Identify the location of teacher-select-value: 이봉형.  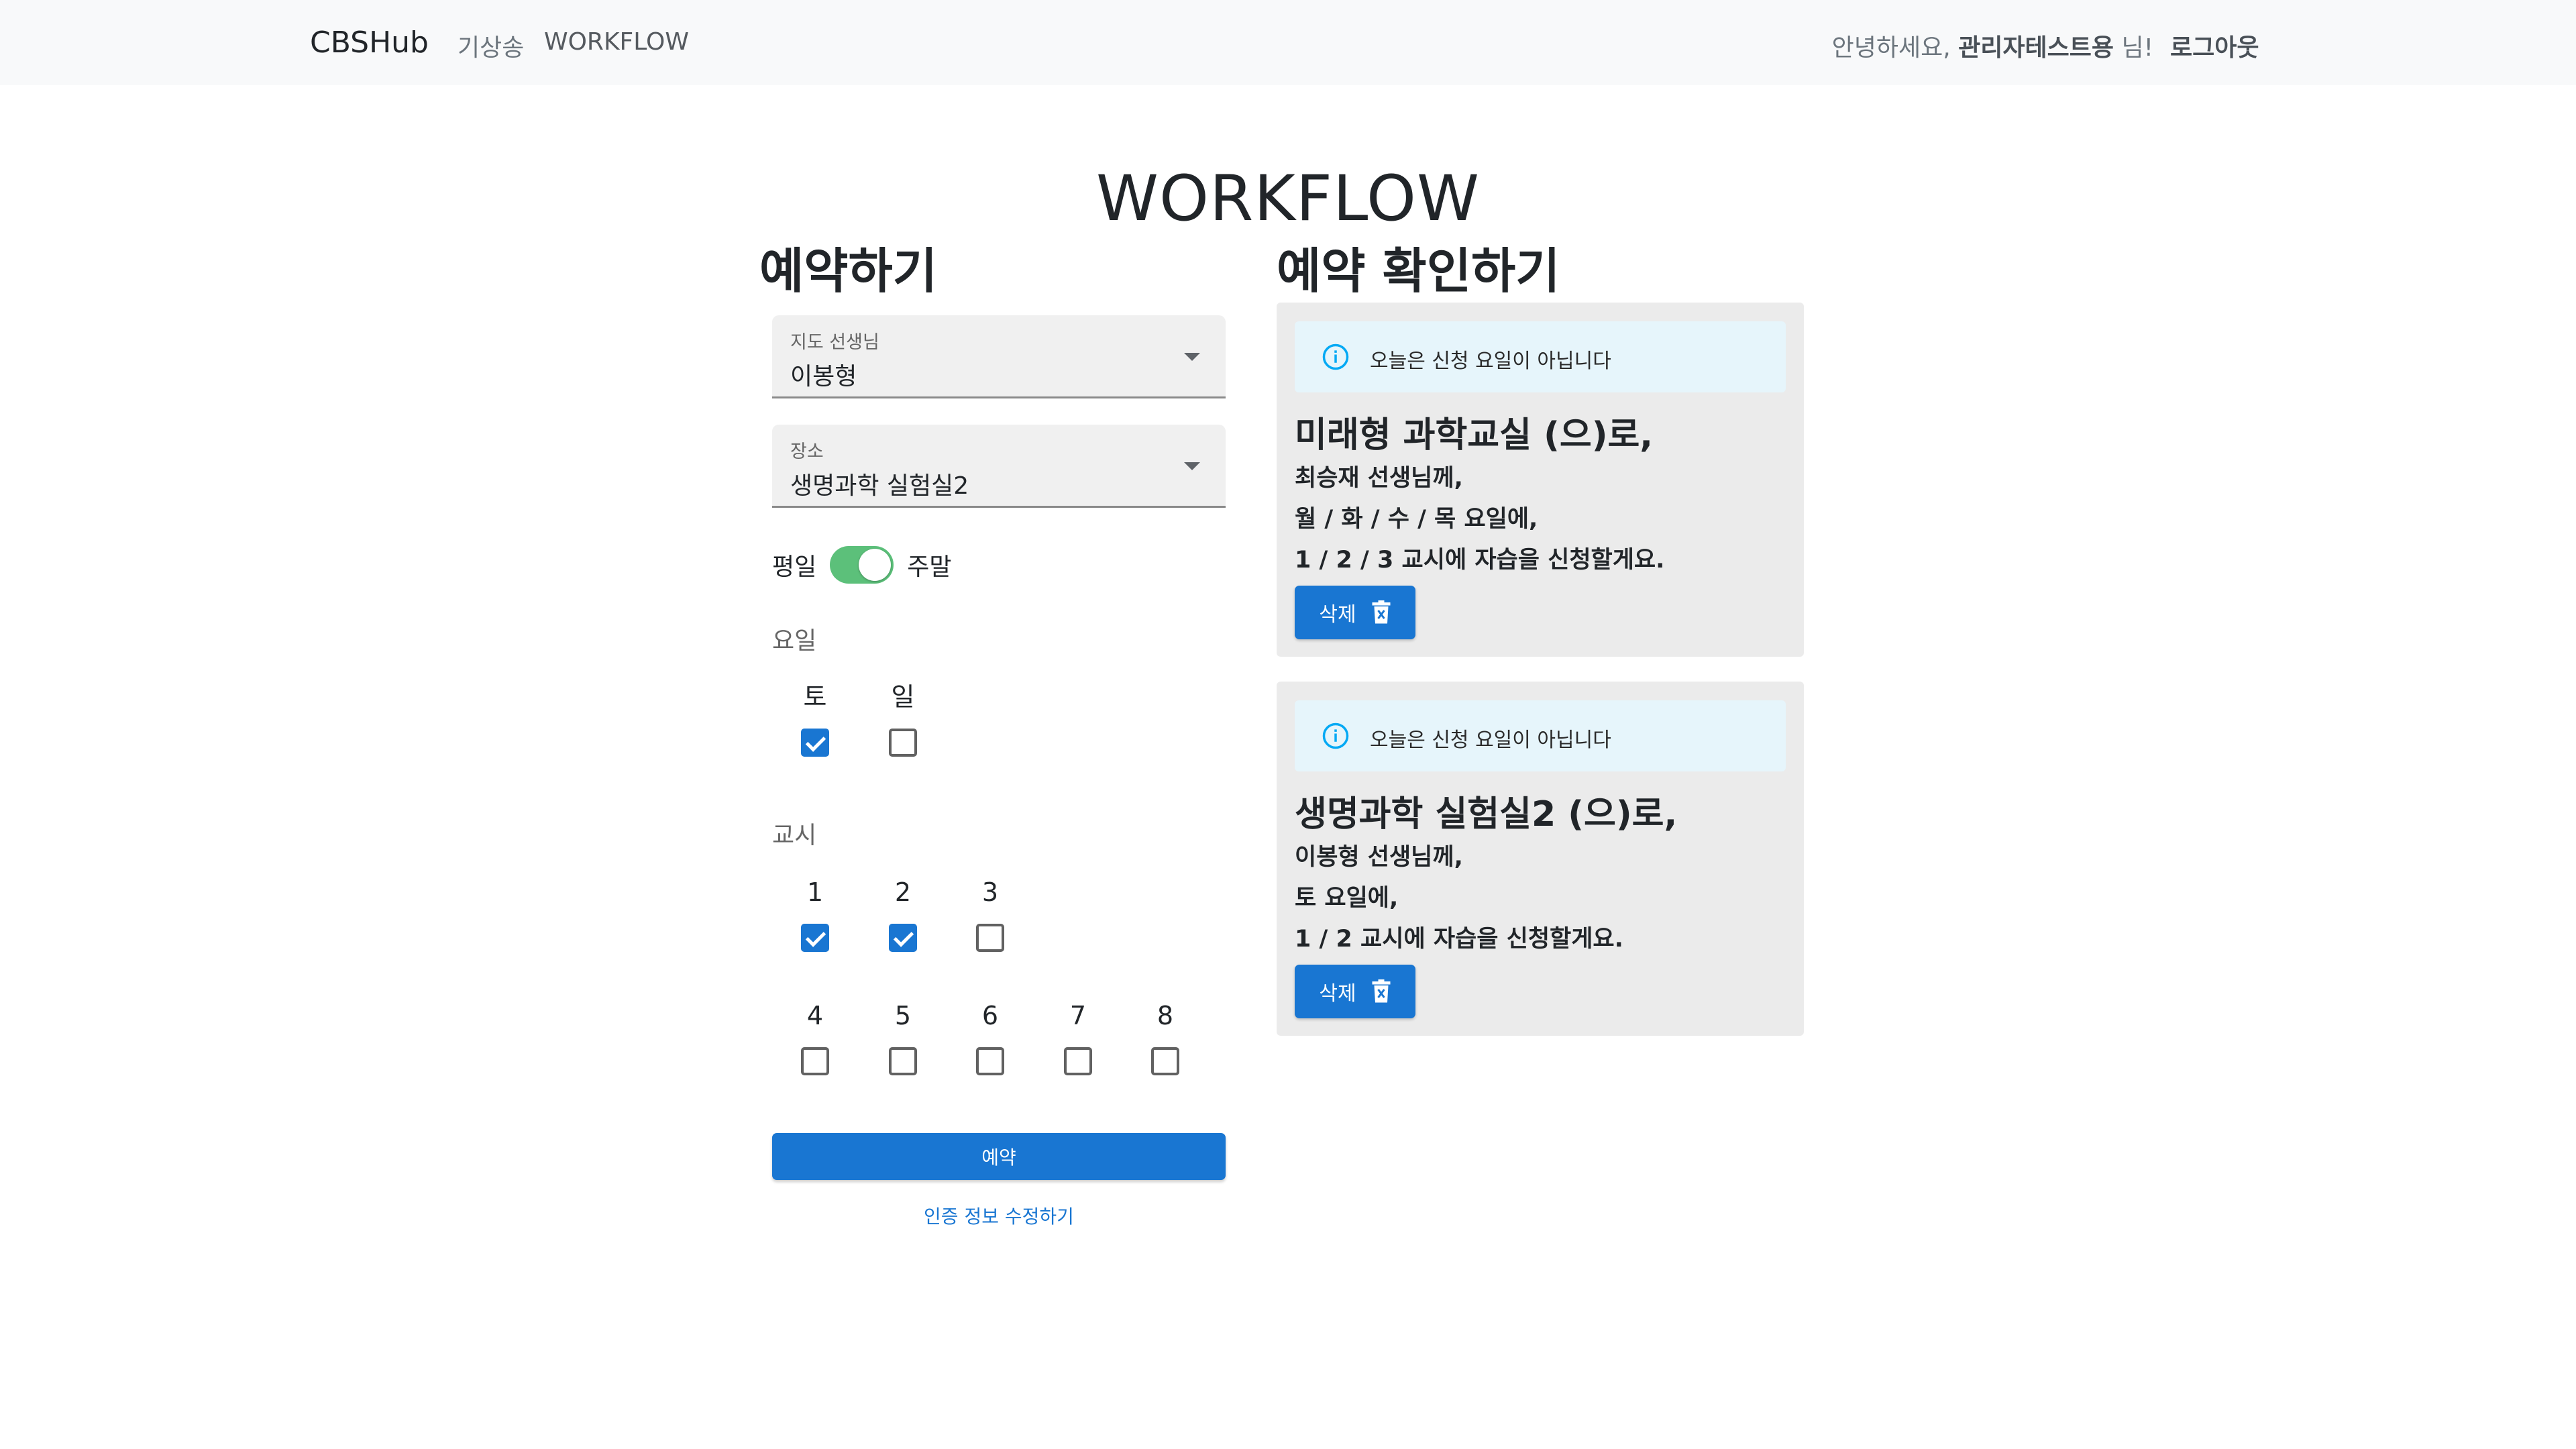
(823, 376).